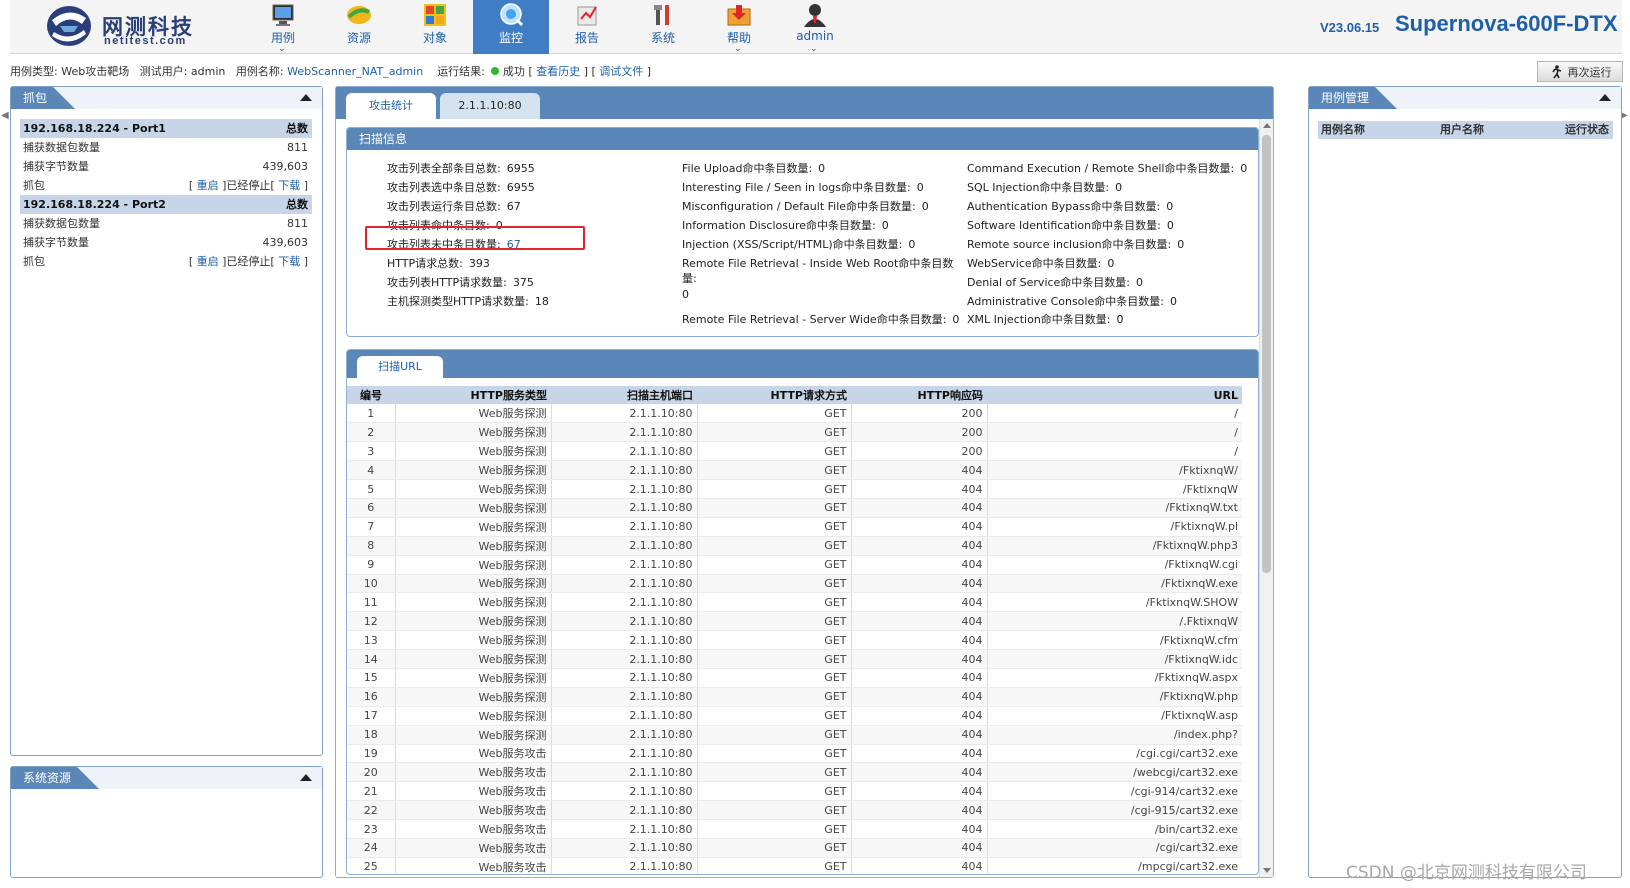 The height and width of the screenshot is (888, 1630). I want to click on url-path: /FktixnqW.php3, so click(1114, 546).